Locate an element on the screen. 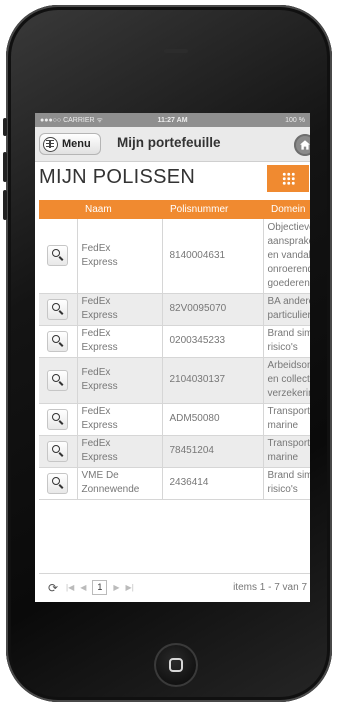 Image resolution: width=340 pixels, height=707 pixels. carrier-label: ●●●○○ CARRIER ᯤ is located at coordinates (71, 120).